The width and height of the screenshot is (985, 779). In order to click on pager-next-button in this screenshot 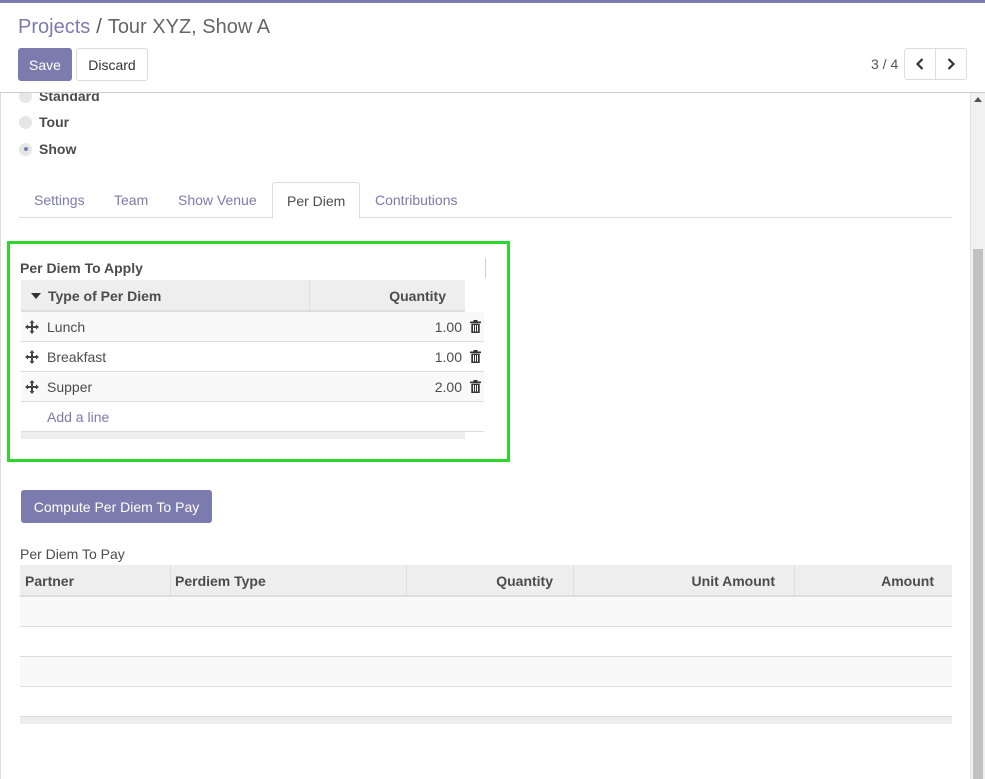, I will do `click(951, 64)`.